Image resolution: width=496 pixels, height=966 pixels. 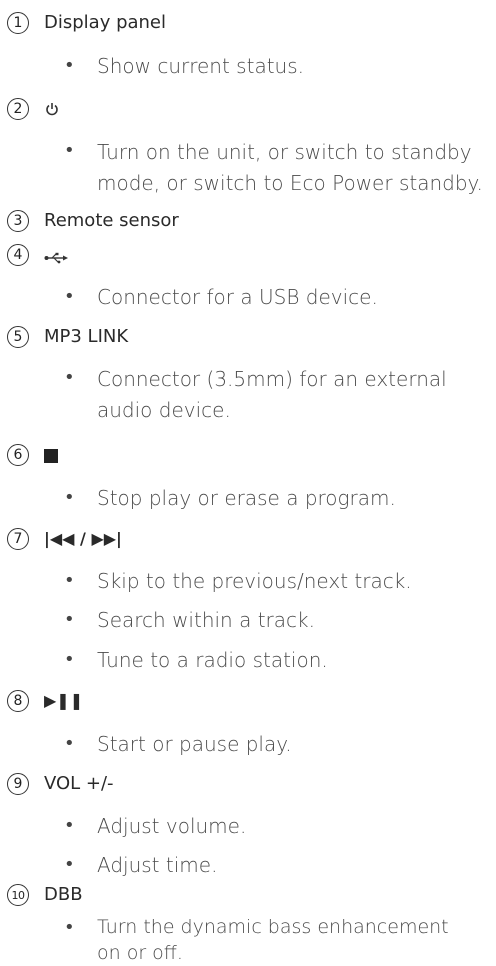 What do you see at coordinates (18, 23) in the screenshot?
I see `item-number-1: 1` at bounding box center [18, 23].